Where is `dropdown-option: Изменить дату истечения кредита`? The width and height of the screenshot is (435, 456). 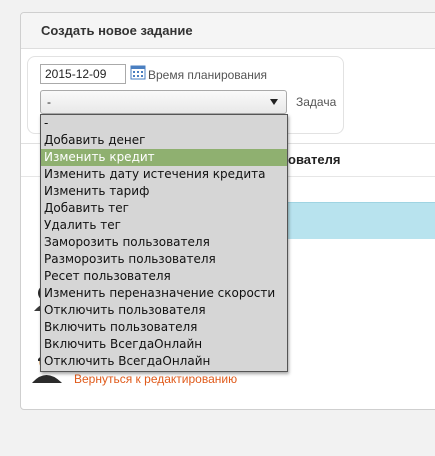
dropdown-option: Изменить дату истечения кредита is located at coordinates (164, 174).